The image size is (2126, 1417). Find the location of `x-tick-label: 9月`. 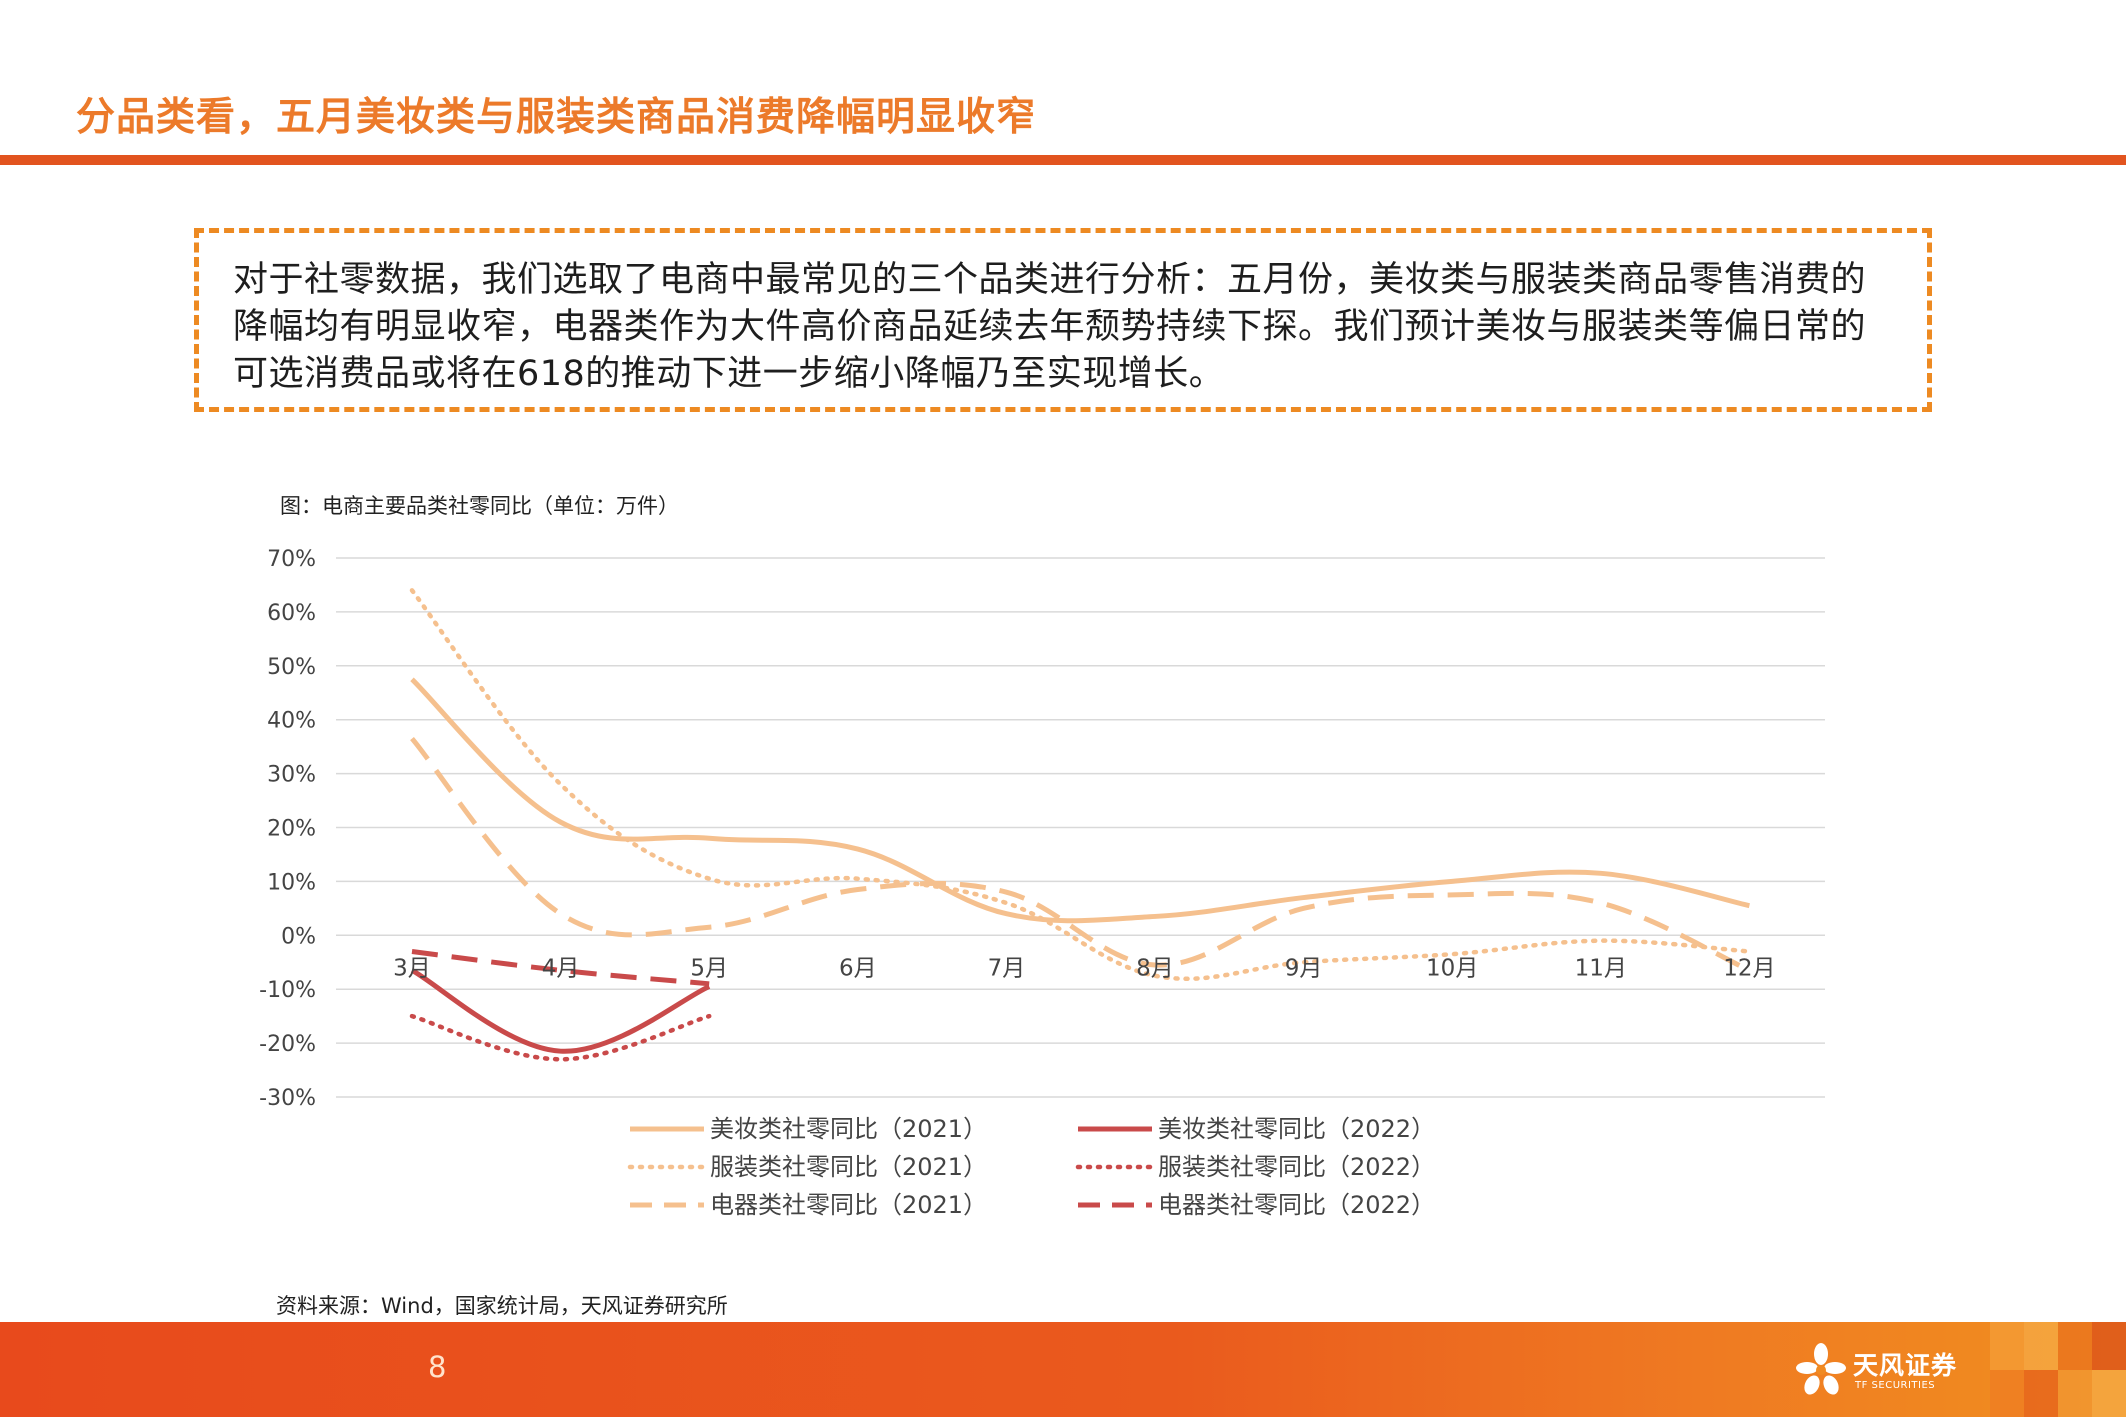

x-tick-label: 9月 is located at coordinates (1304, 968).